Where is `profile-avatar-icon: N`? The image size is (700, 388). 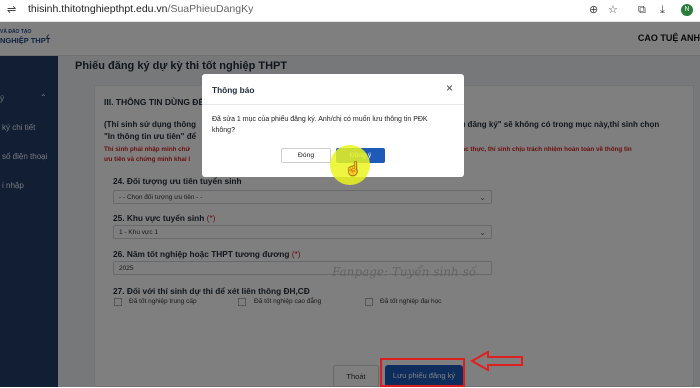
profile-avatar-icon: N is located at coordinates (687, 10).